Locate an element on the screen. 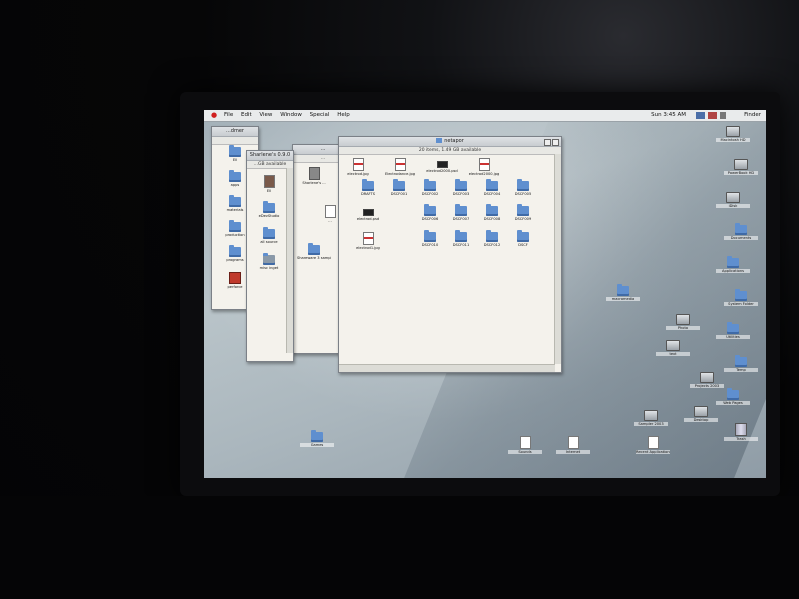 Image resolution: width=799 pixels, height=599 pixels. folder-item: DSCF012 is located at coordinates (492, 238).